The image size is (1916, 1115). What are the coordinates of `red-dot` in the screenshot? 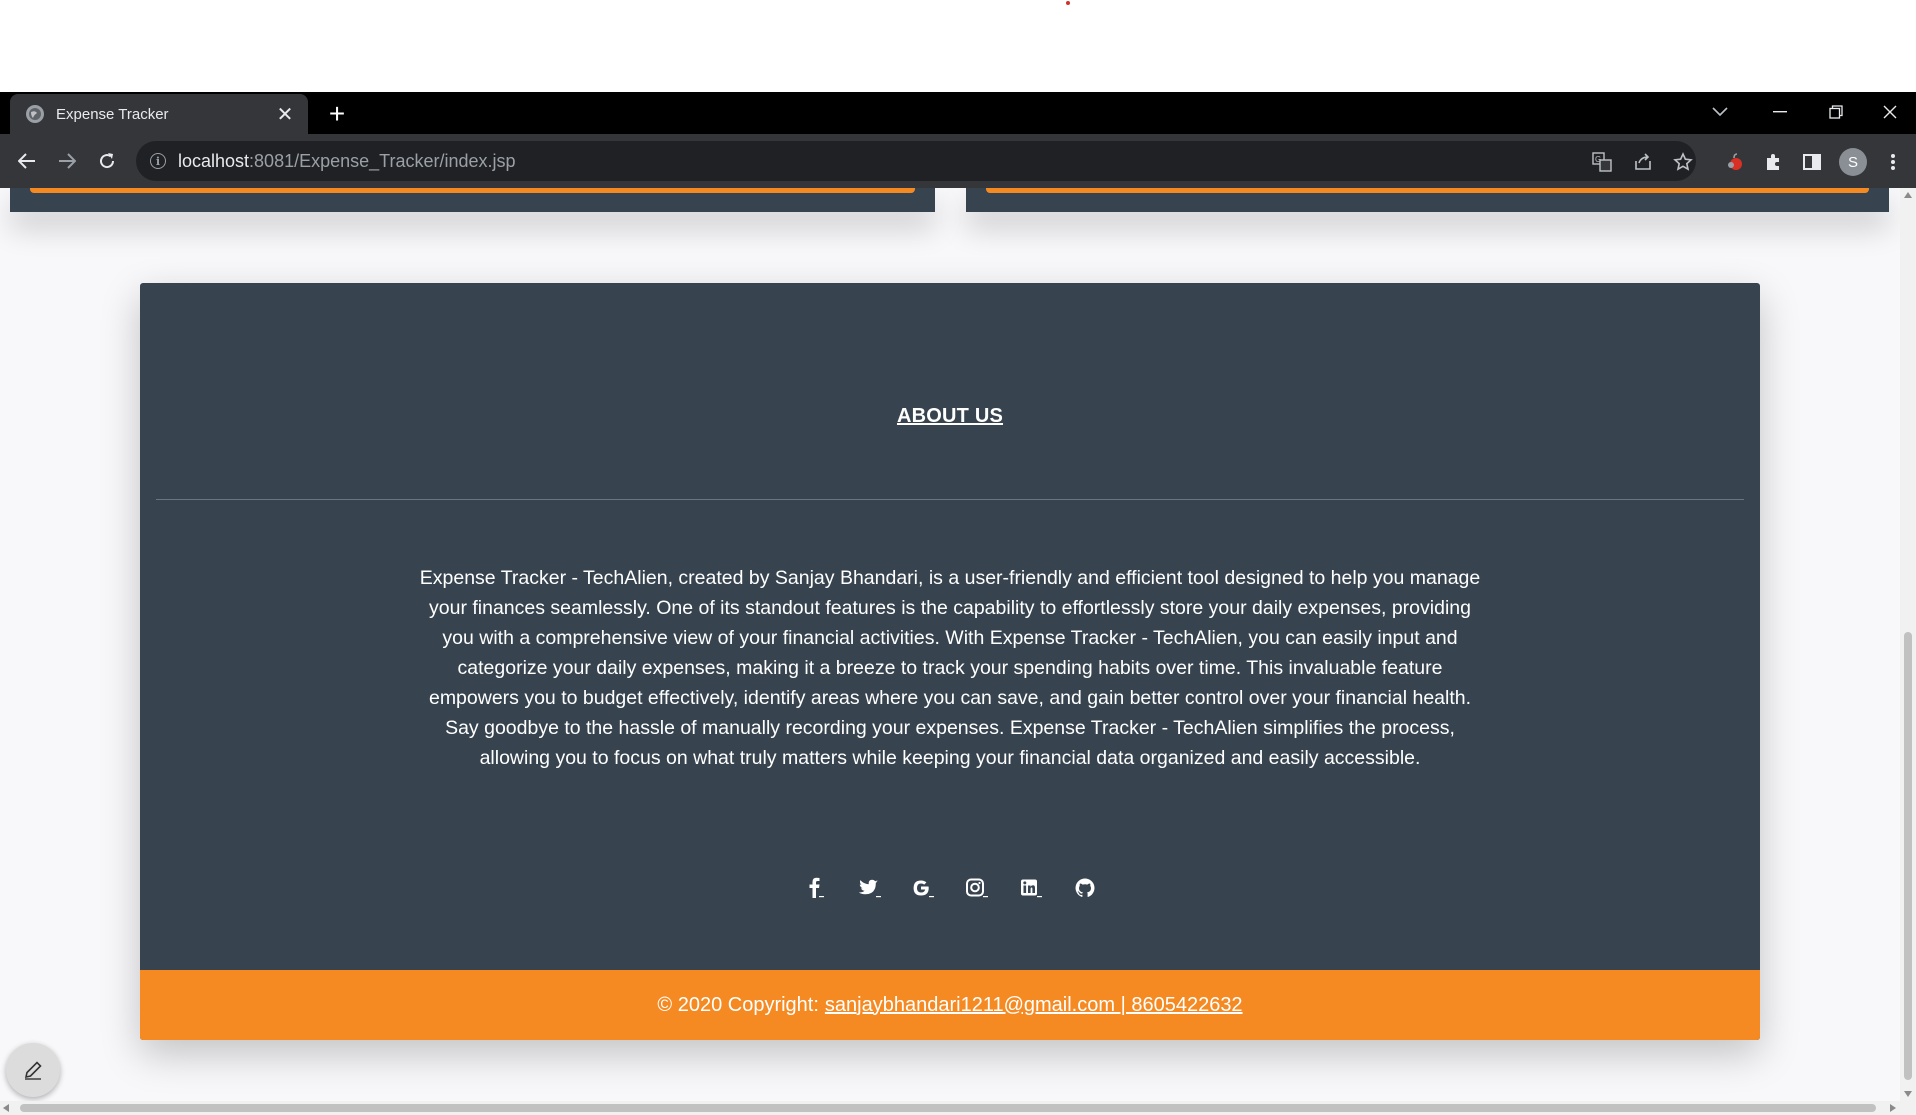 It's located at (1068, 3).